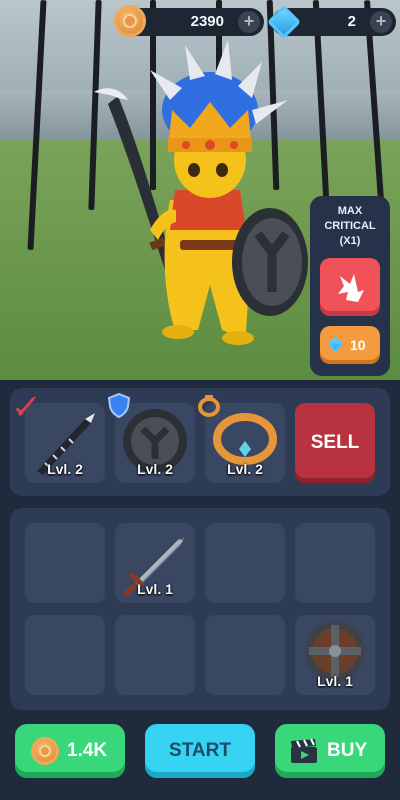  Describe the element at coordinates (347, 750) in the screenshot. I see `buy-label: BUY` at that location.